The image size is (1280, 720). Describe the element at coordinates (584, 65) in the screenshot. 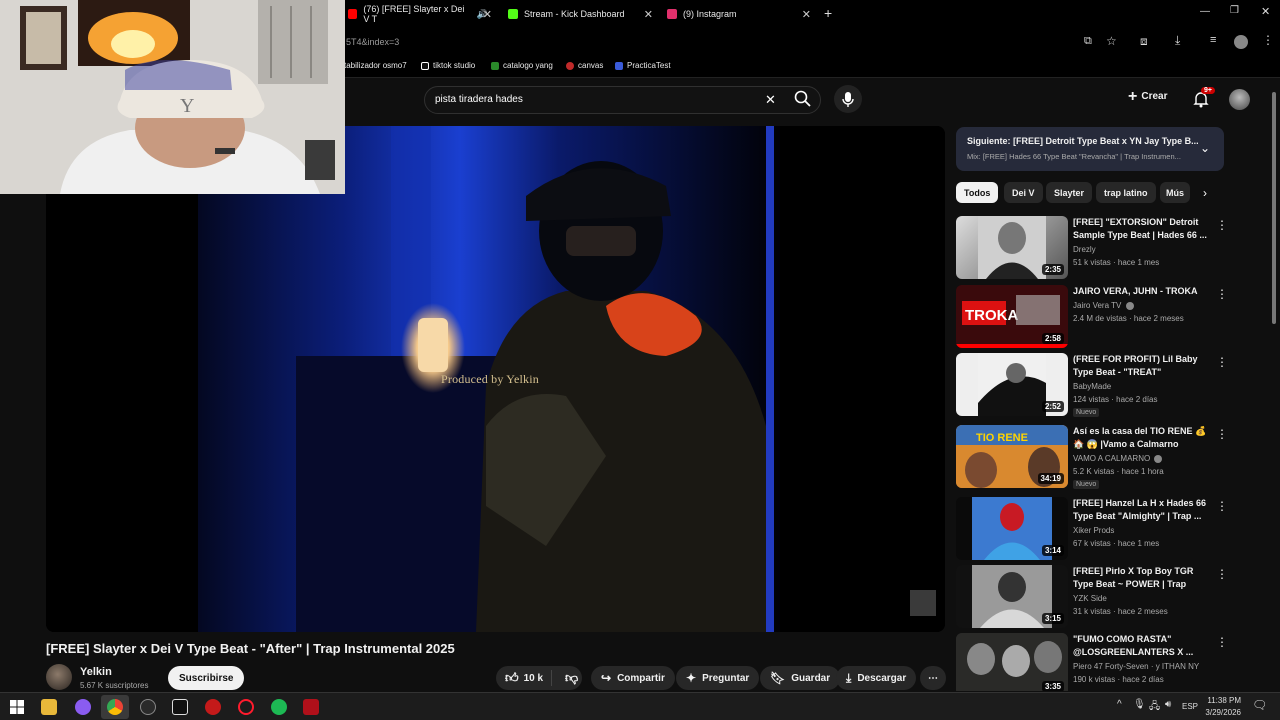

I see `bookmark-item: canvas` at that location.